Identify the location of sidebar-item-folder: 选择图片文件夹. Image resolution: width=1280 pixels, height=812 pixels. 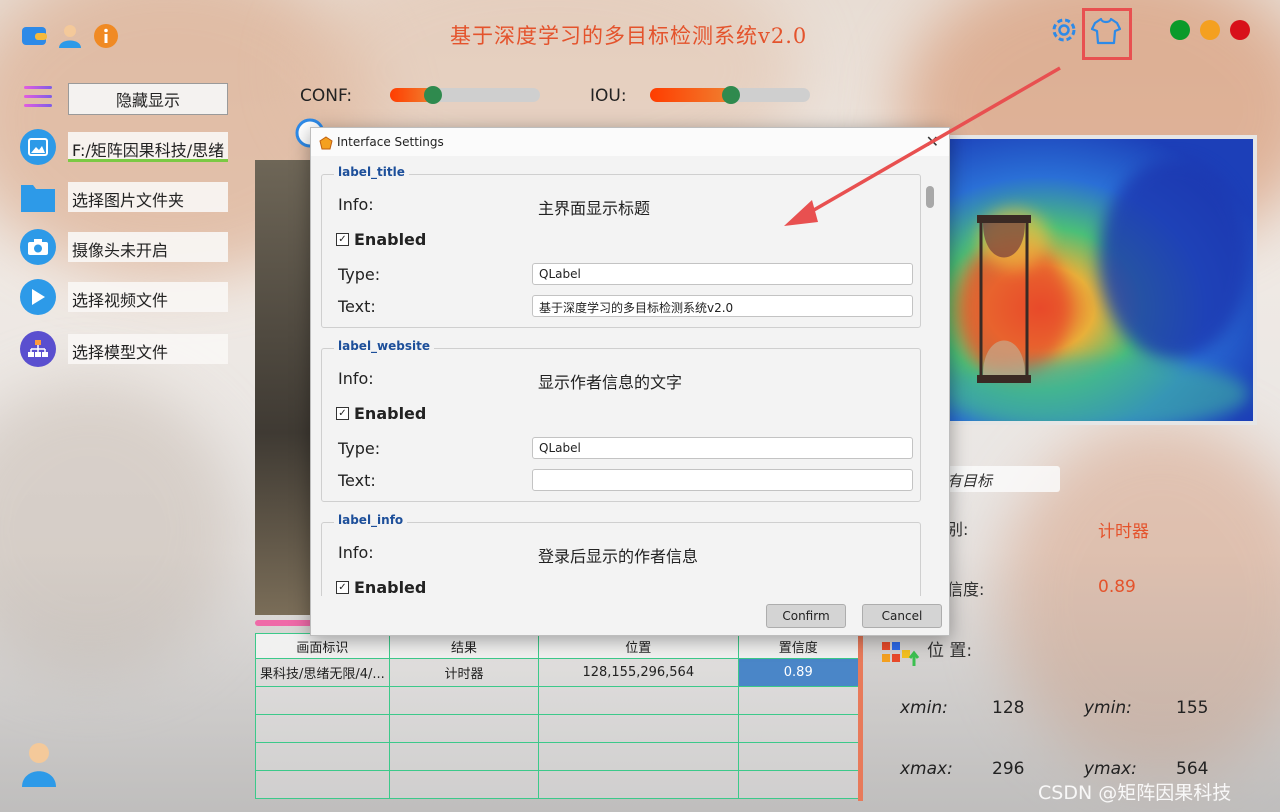
(124, 197).